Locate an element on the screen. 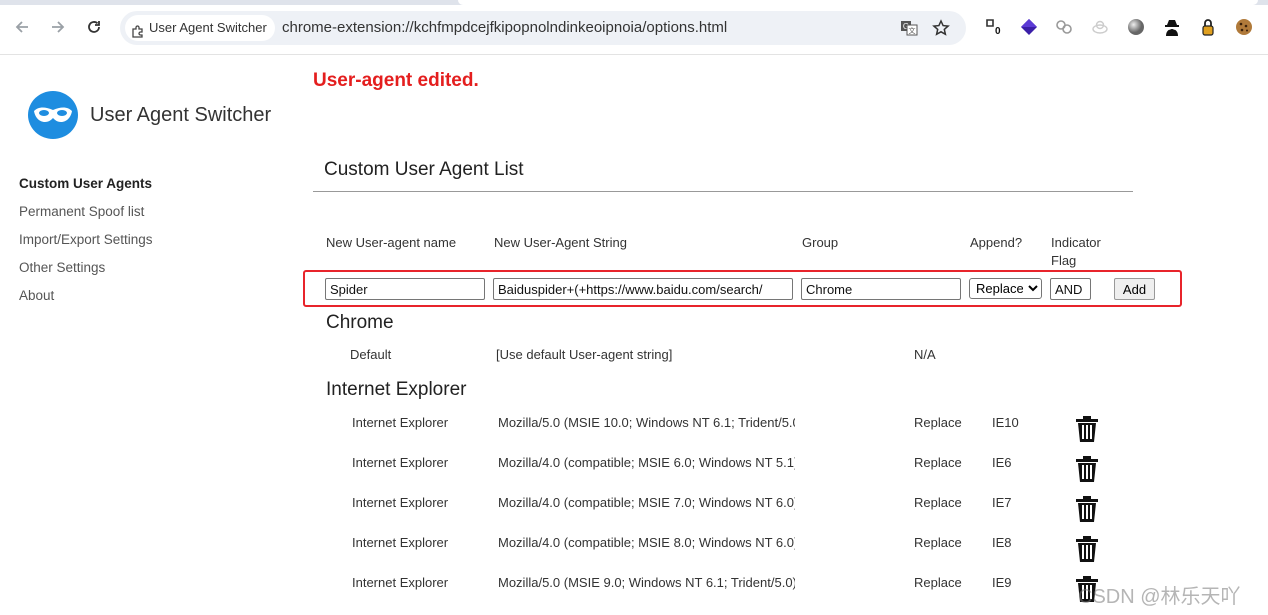  add-button: Add is located at coordinates (1134, 289).